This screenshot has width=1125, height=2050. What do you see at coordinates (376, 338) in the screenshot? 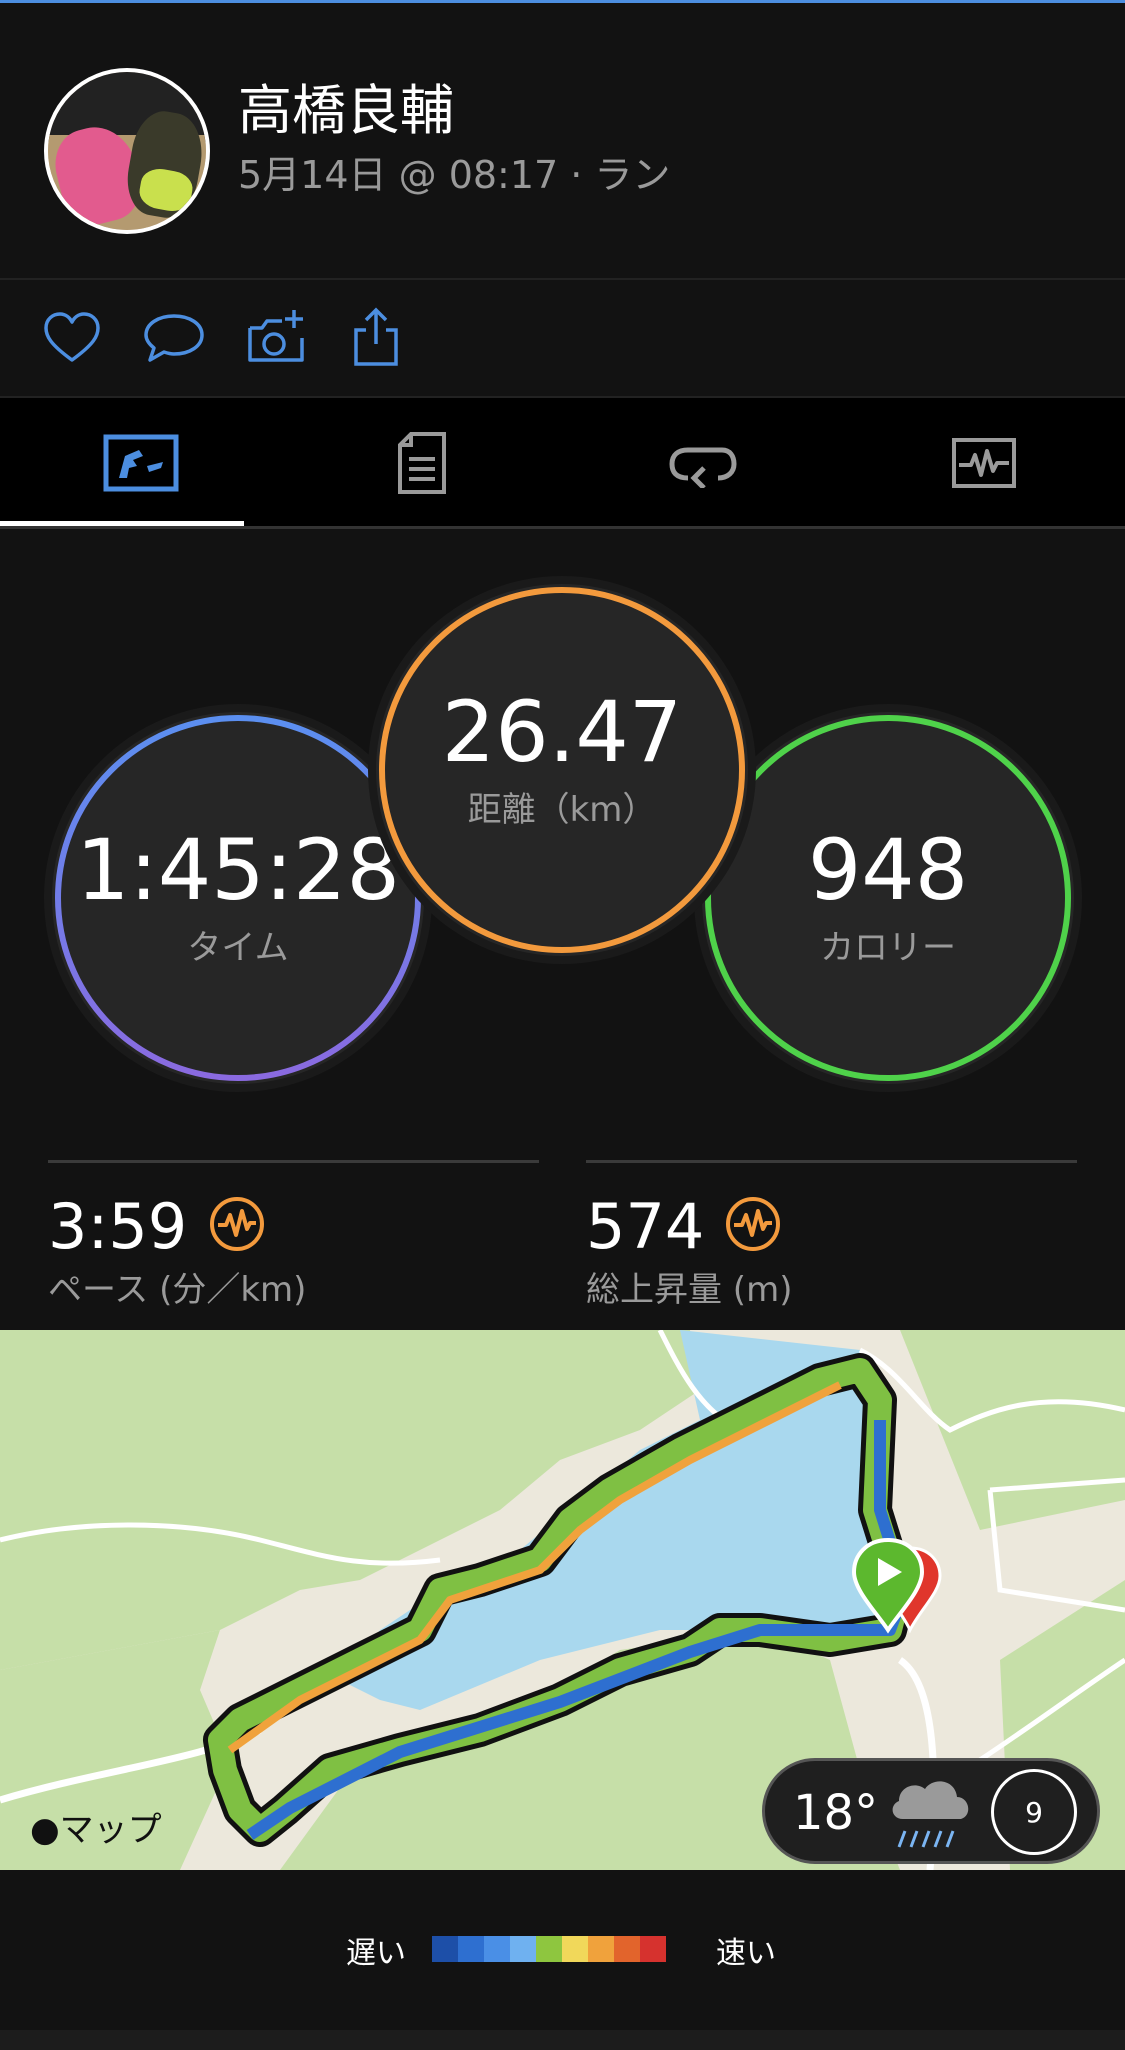
I see `share-icon` at bounding box center [376, 338].